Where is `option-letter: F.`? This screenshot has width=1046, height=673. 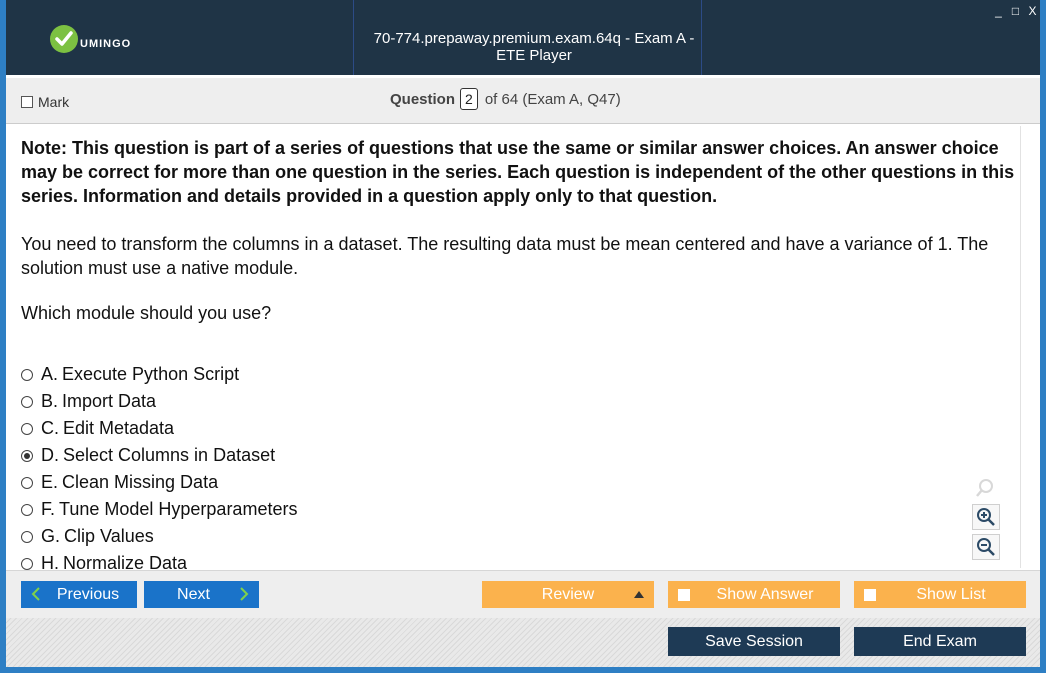 option-letter: F. is located at coordinates (48, 509).